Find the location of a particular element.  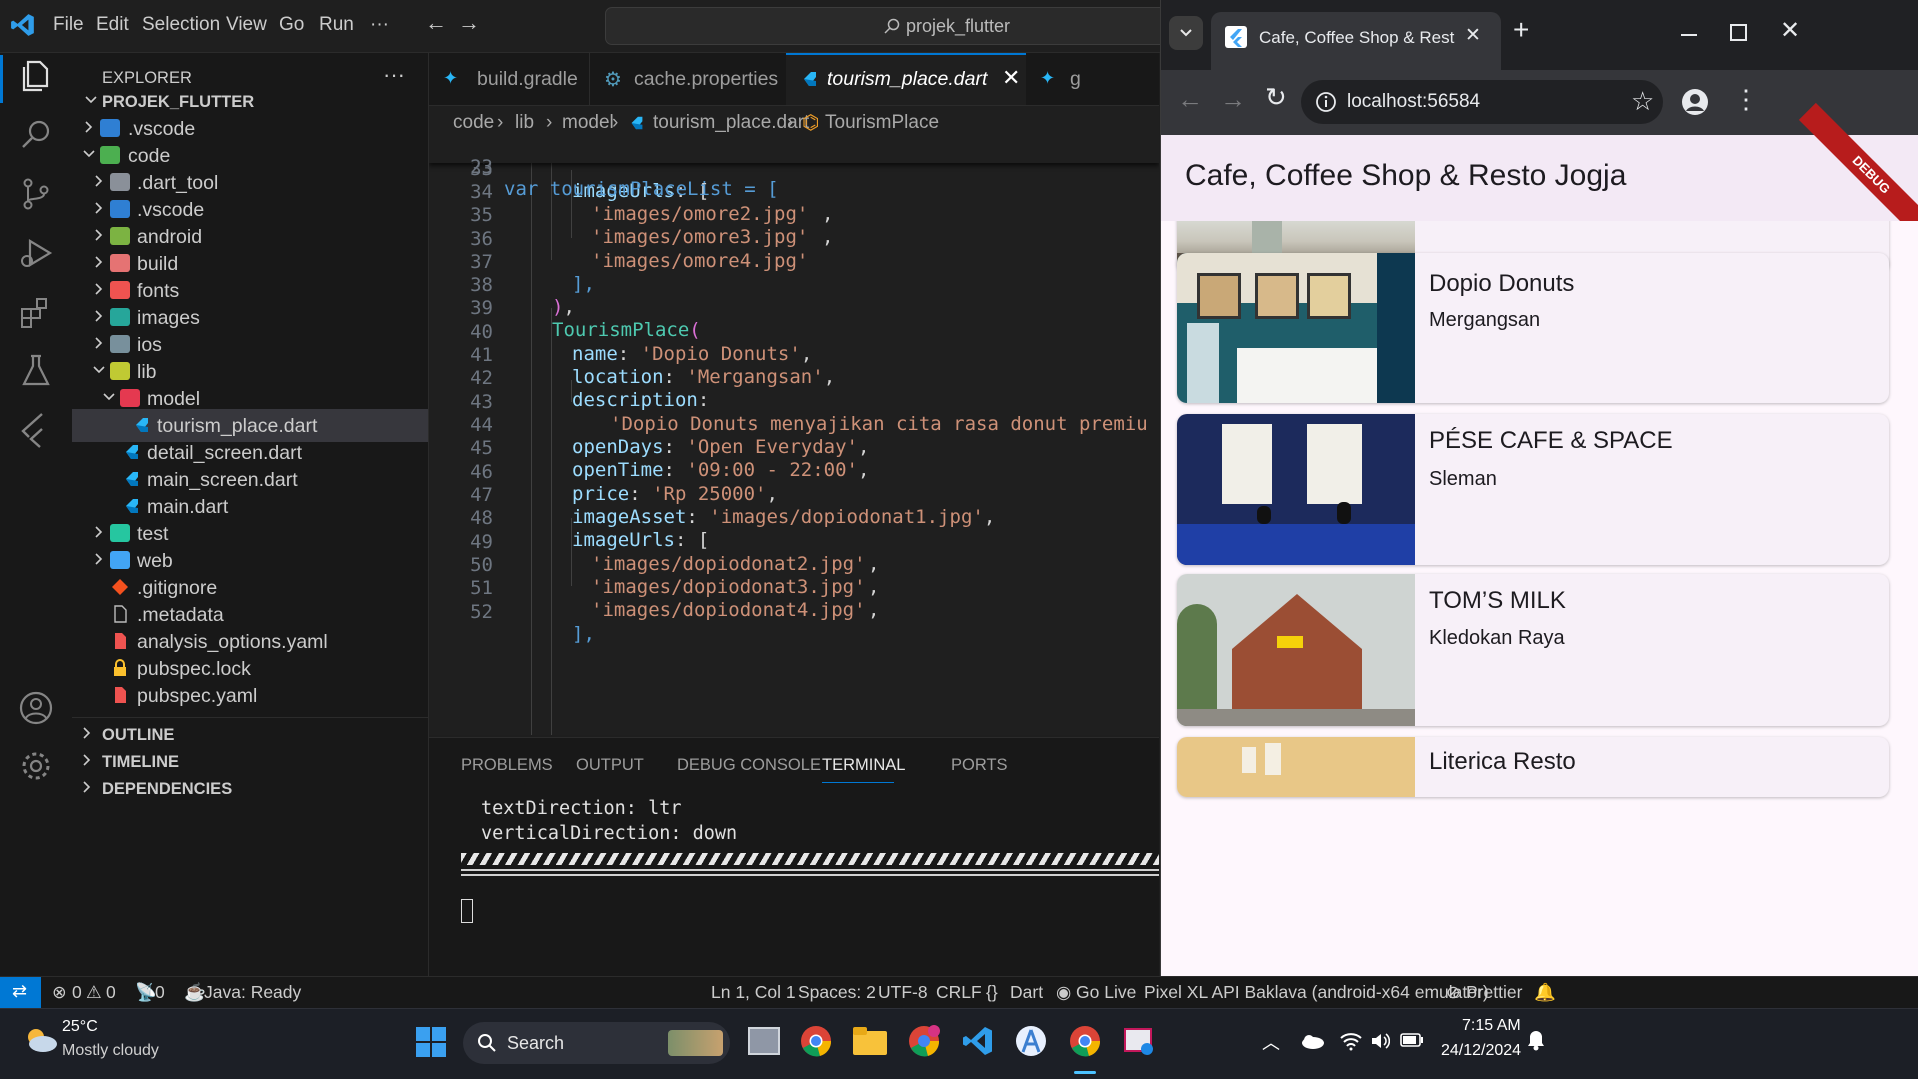

bookmark-star-icon: ☆ is located at coordinates (1642, 101).